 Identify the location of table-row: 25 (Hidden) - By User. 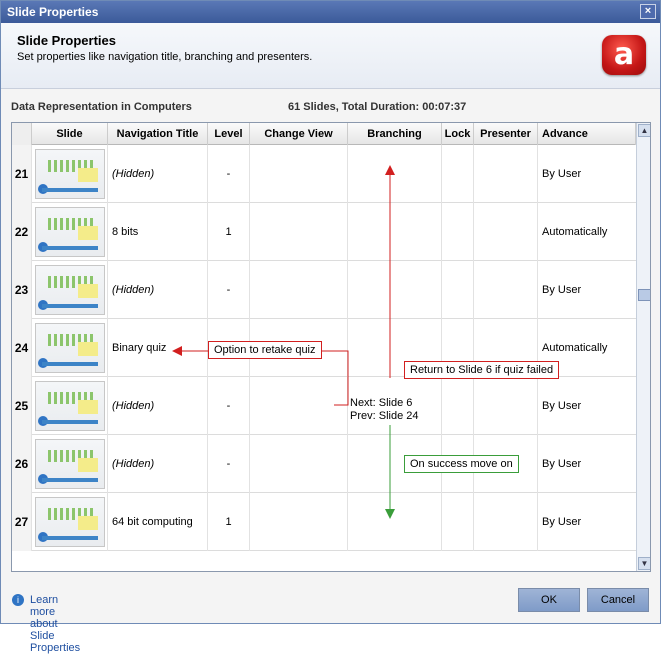
(324, 406).